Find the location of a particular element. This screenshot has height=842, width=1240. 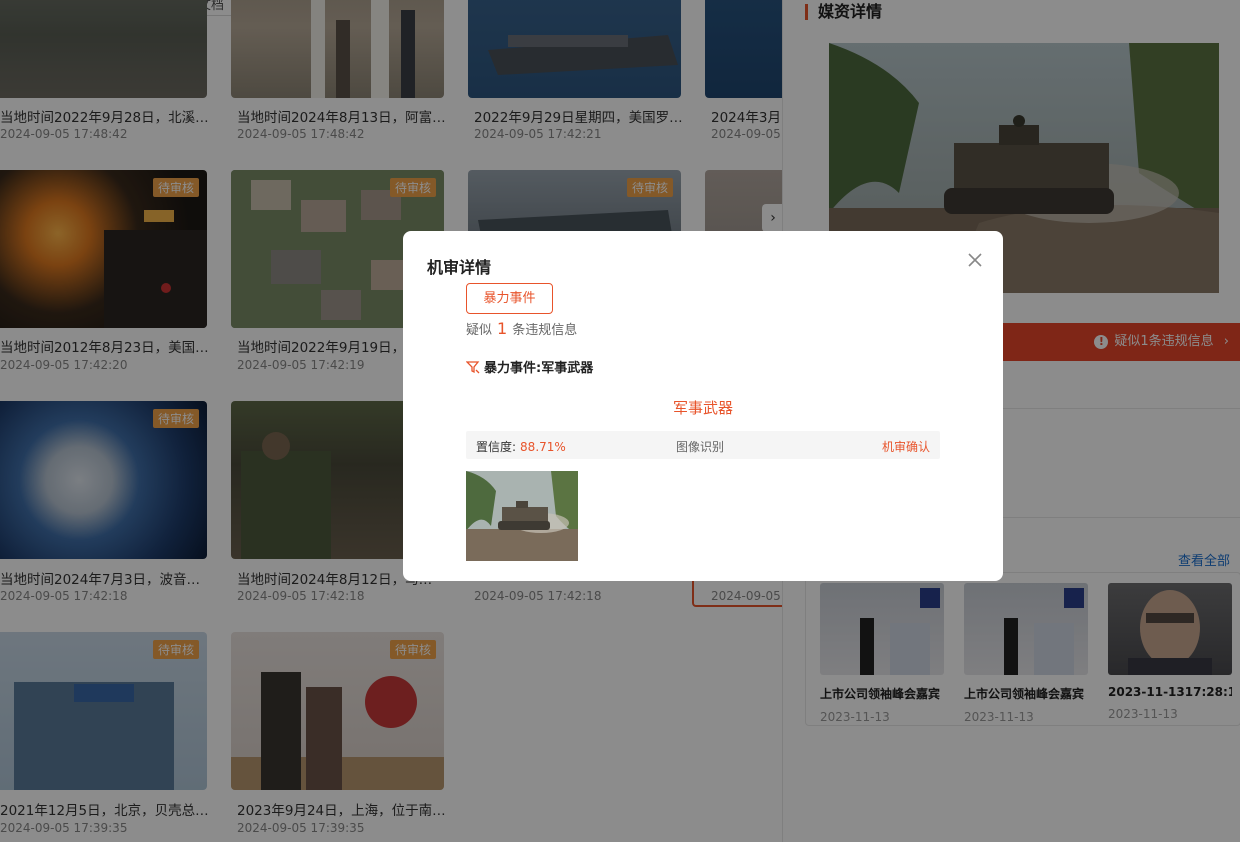

suspect-count: 1 is located at coordinates (502, 328).